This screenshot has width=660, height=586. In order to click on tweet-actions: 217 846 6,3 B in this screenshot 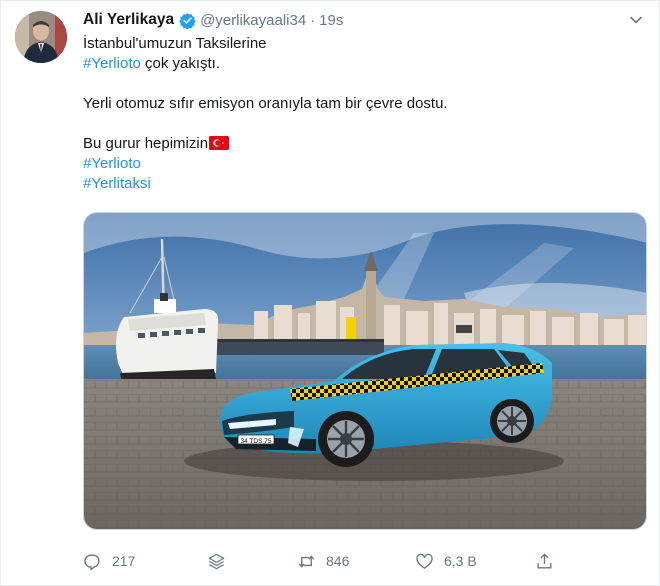, I will do `click(323, 561)`.